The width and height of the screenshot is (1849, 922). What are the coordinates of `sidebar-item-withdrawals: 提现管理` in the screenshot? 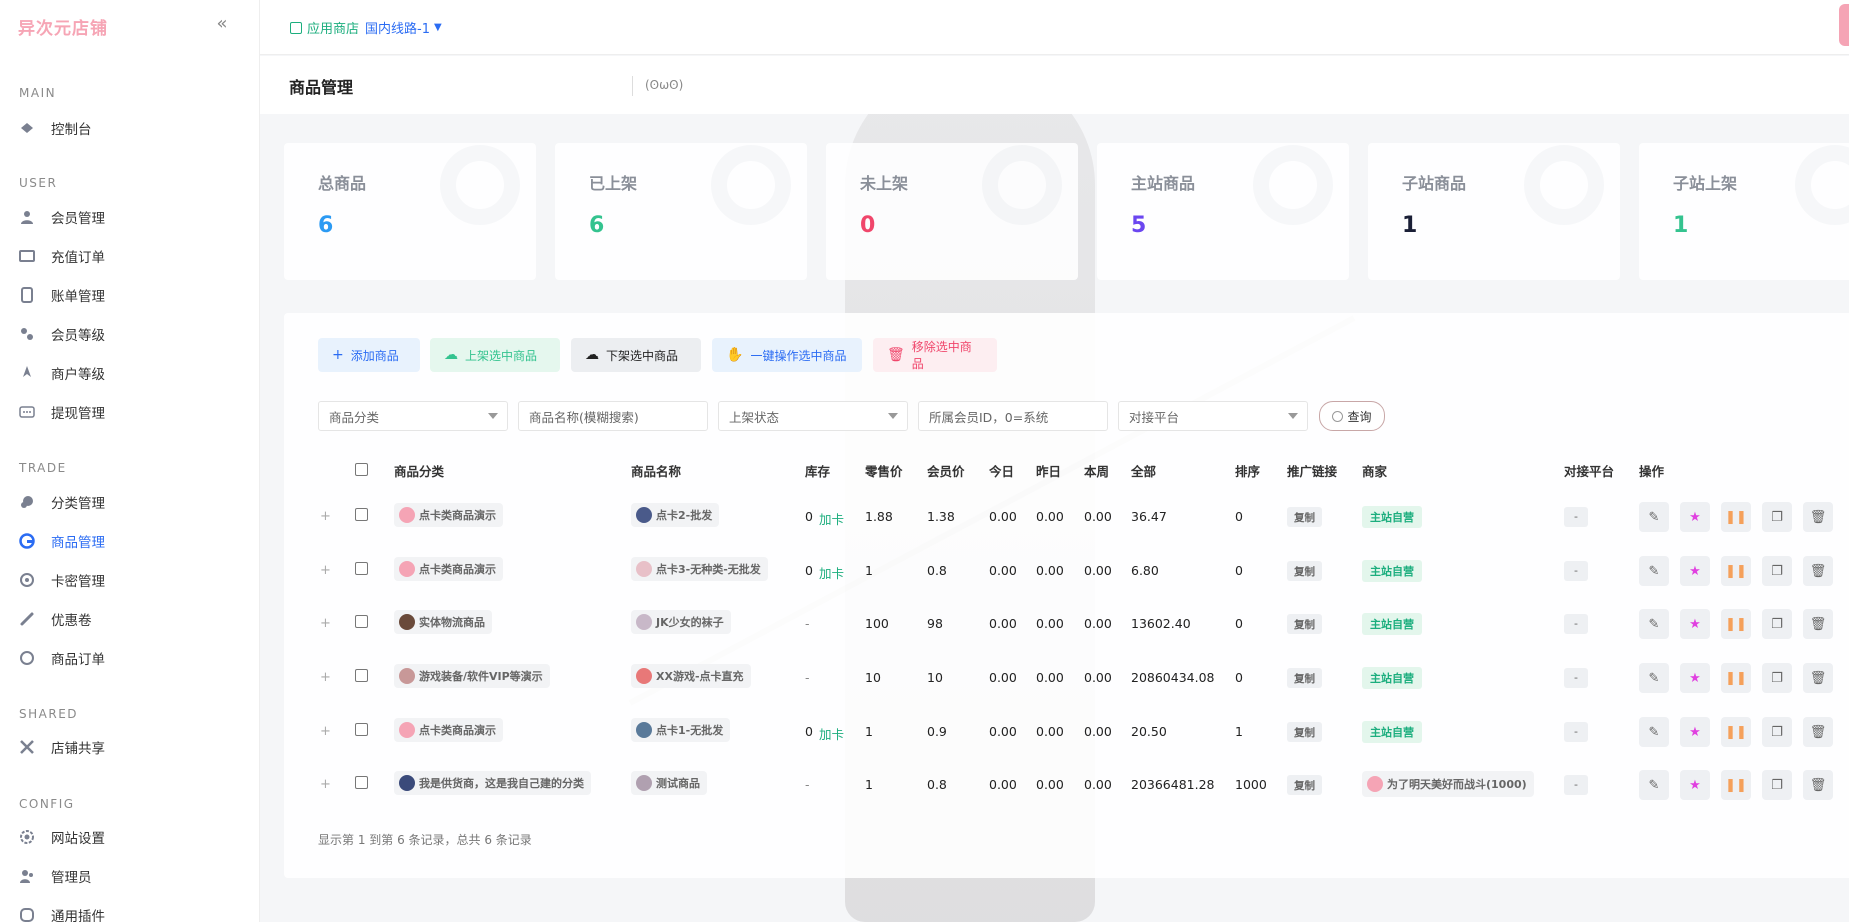 It's located at (130, 412).